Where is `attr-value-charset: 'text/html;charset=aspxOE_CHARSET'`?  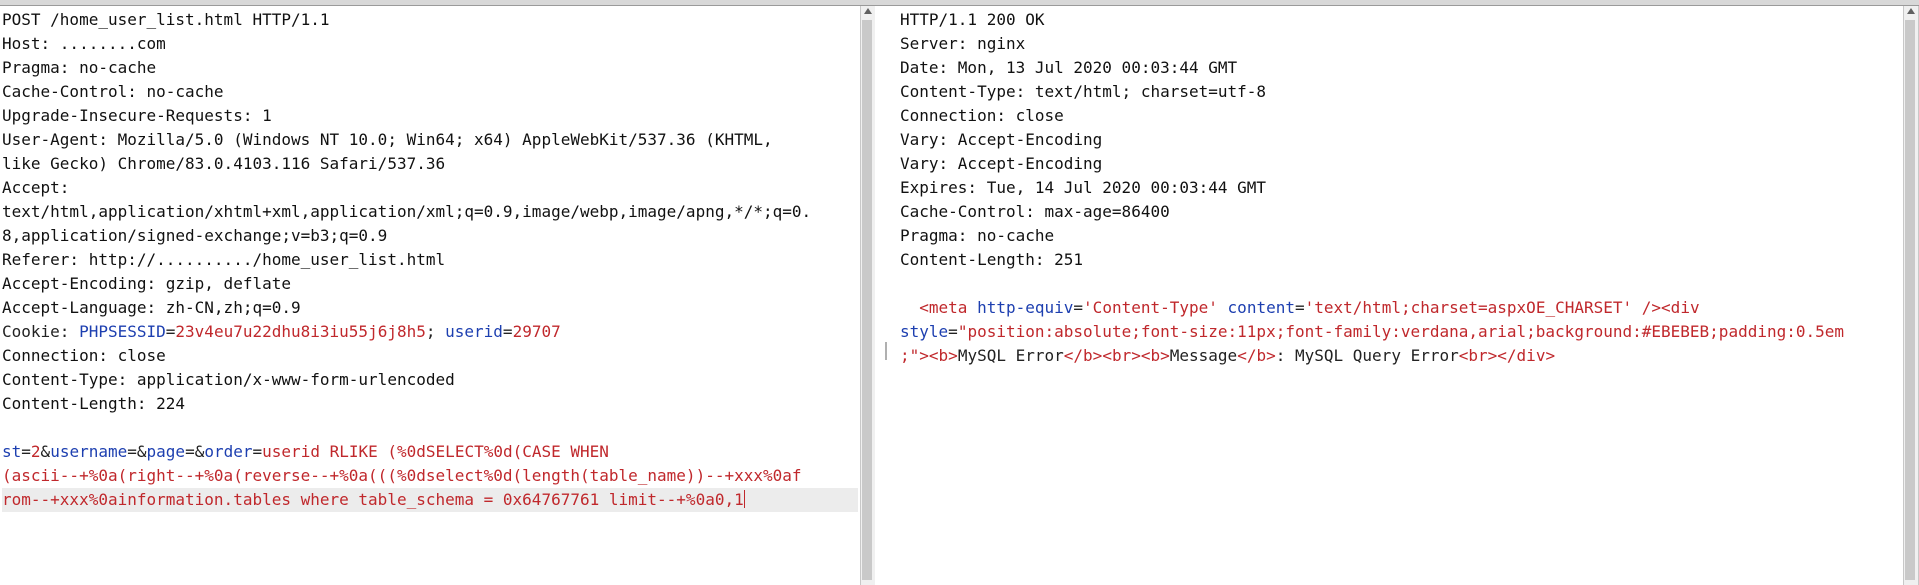
attr-value-charset: 'text/html;charset=aspxOE_CHARSET' is located at coordinates (1468, 307).